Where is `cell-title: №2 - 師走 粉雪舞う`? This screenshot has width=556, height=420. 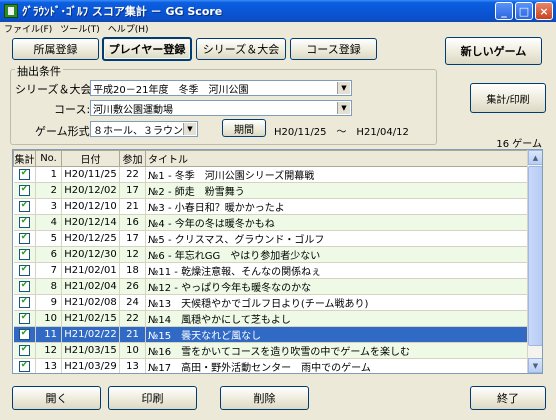 cell-title: №2 - 師走 粉雪舞う is located at coordinates (337, 190).